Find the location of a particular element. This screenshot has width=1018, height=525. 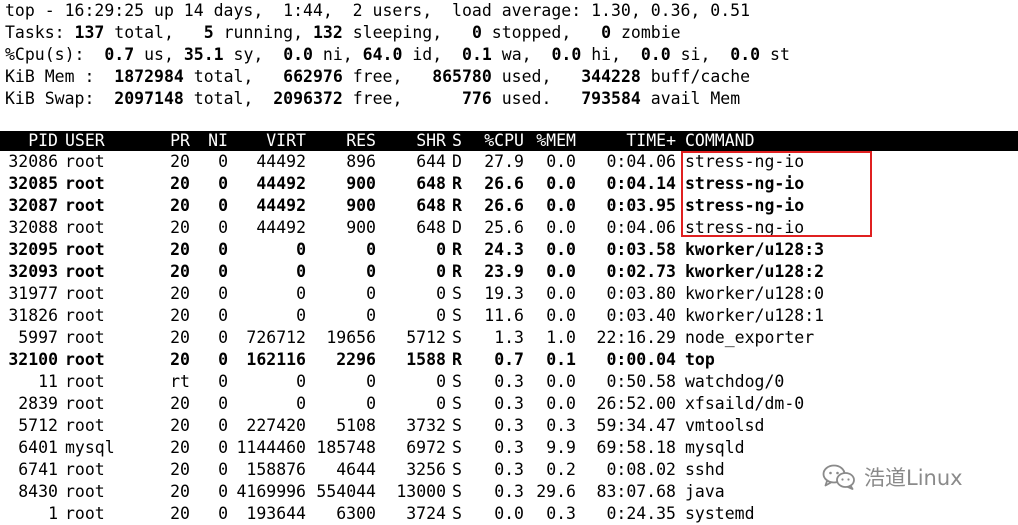

summary-text: free, is located at coordinates (402, 98).